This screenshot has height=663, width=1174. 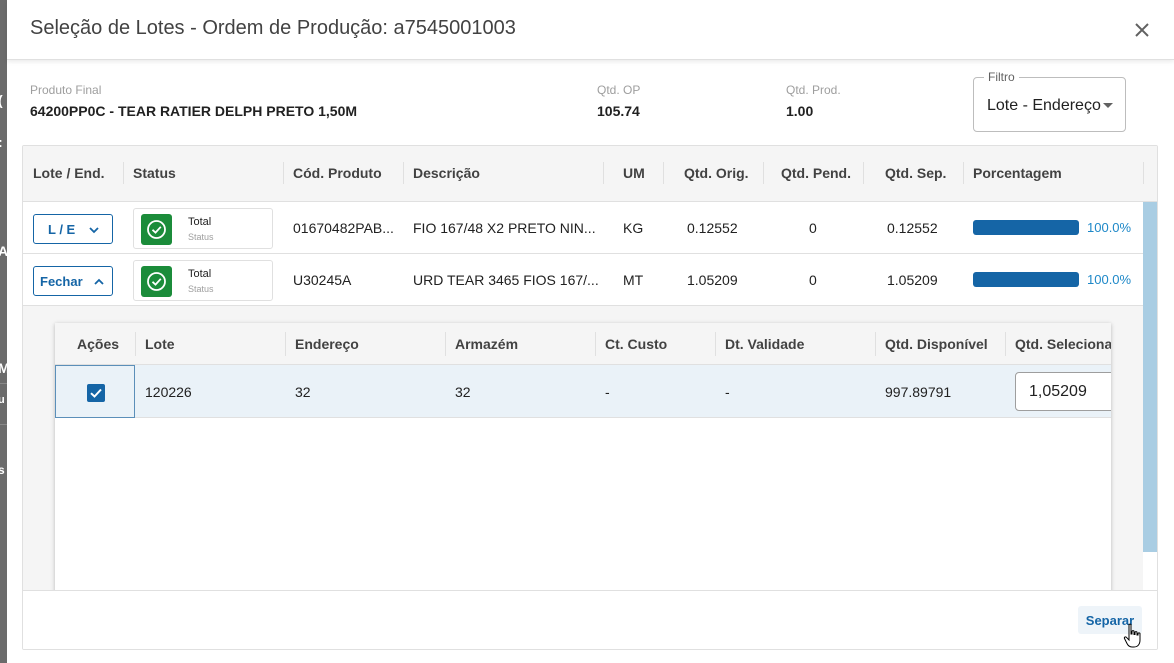 I want to click on ct-custo-value: -, so click(x=607, y=392).